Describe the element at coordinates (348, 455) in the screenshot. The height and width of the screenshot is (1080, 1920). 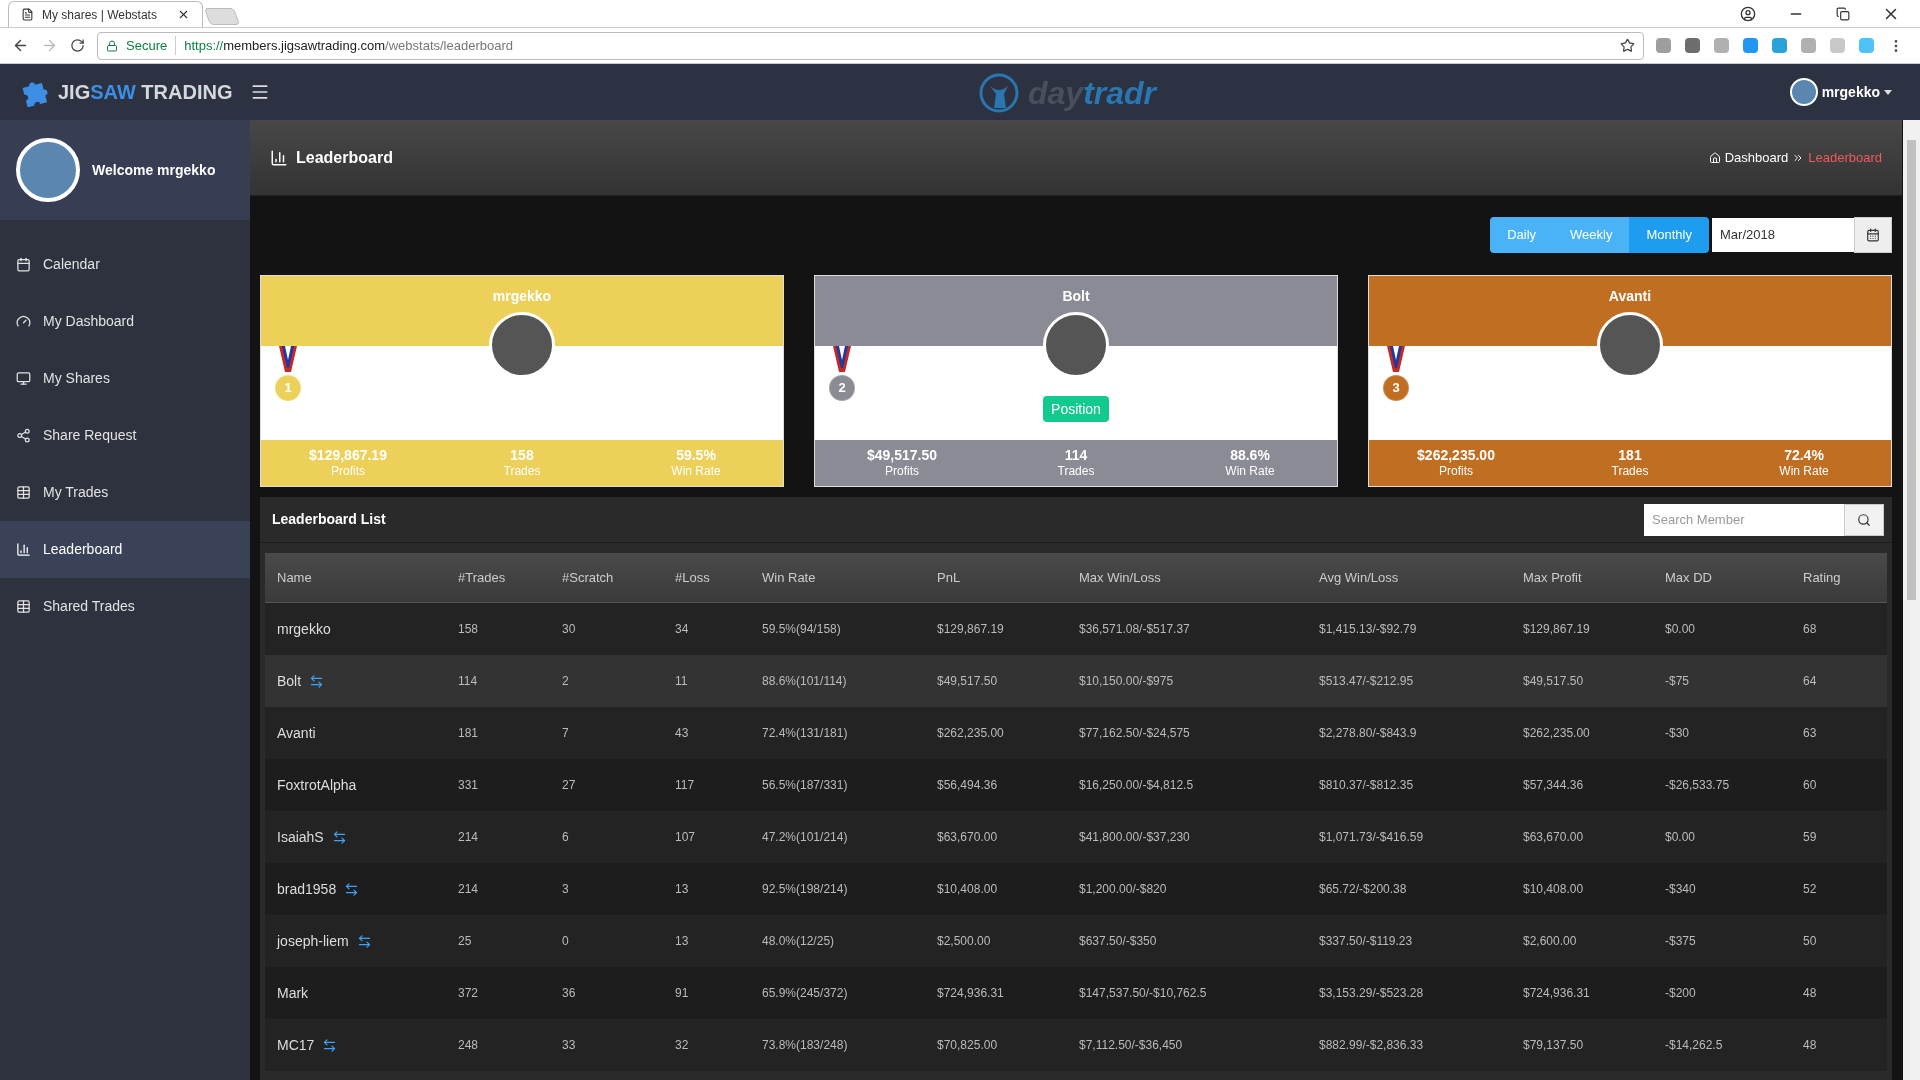
I see `stat-value: $129,867.19` at that location.